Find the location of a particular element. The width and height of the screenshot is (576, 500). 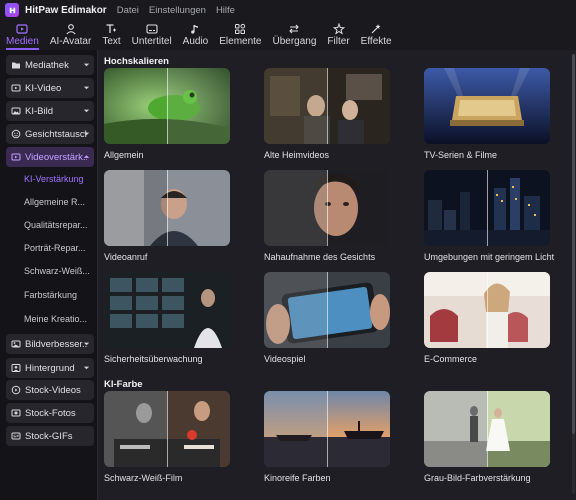

card-label: Alte Heimvideos is located at coordinates (297, 155).